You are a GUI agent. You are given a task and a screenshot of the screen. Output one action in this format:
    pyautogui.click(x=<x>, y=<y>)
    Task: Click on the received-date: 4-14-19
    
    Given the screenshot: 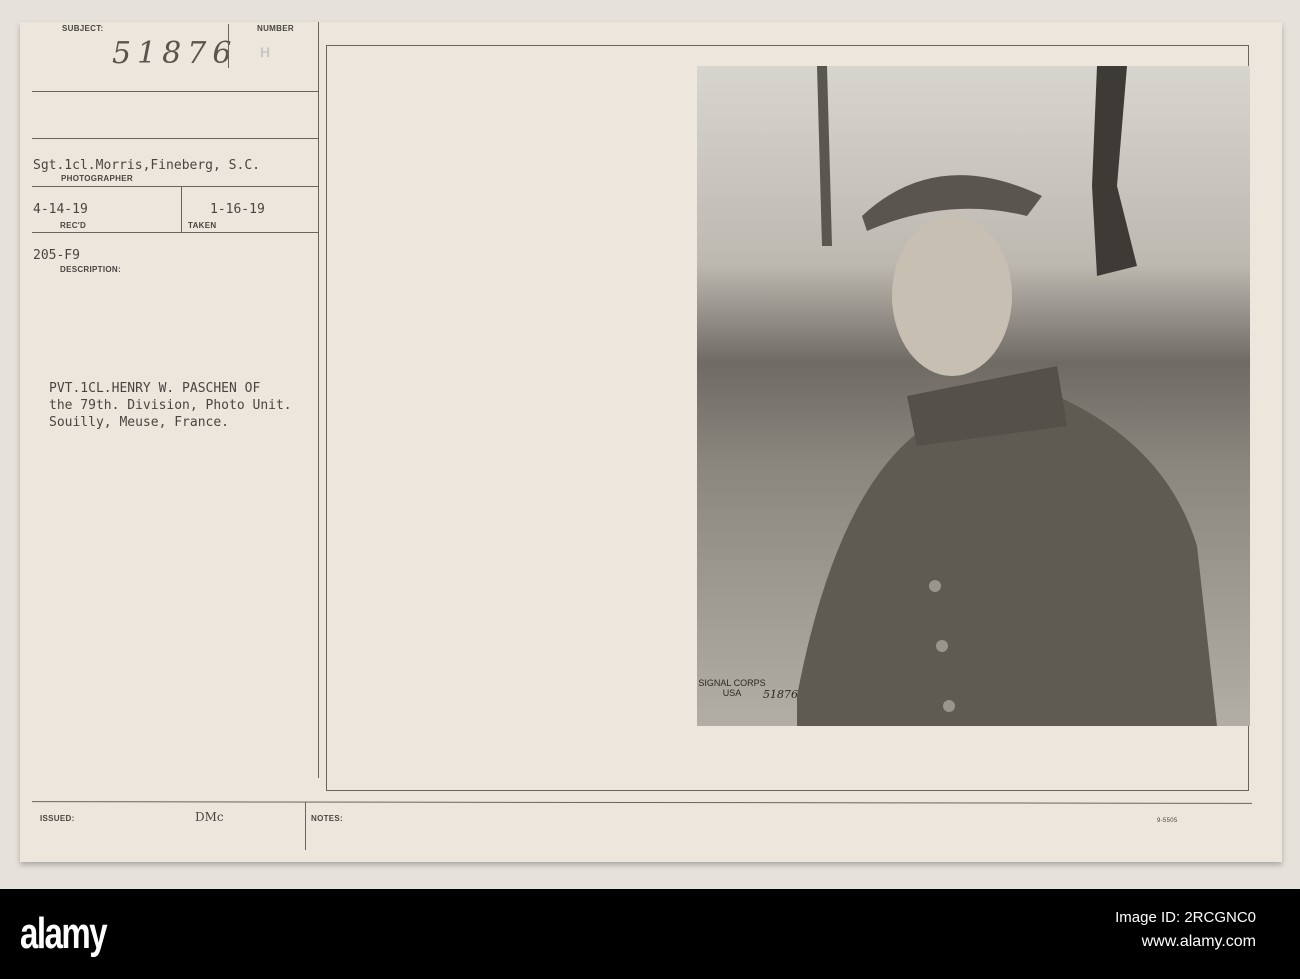 What is the action you would take?
    pyautogui.click(x=60, y=209)
    